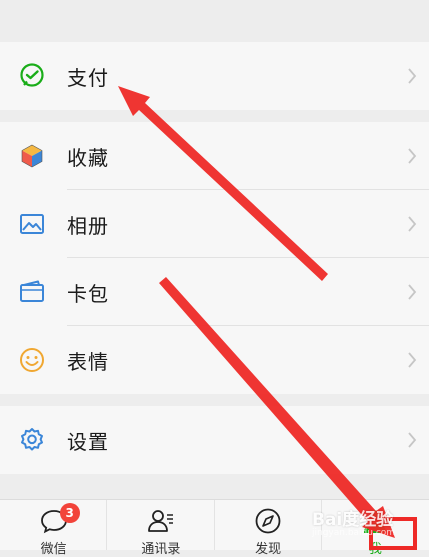 Image resolution: width=429 pixels, height=557 pixels. I want to click on chat-bubble-icon: 3, so click(59, 519).